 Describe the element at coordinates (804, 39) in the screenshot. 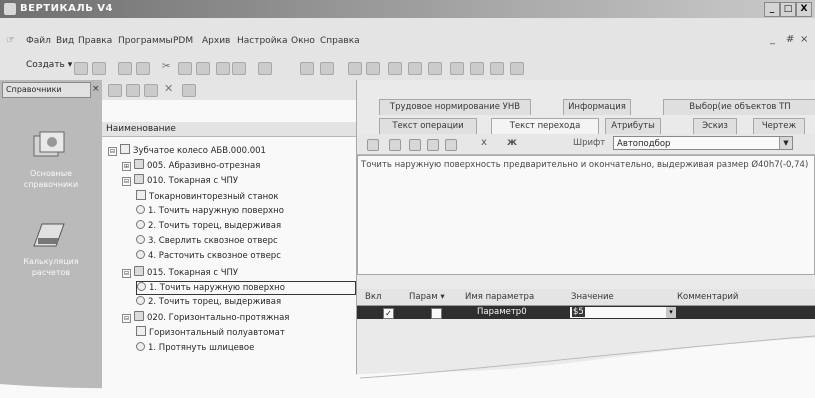

I see `mdi-close-button: ×` at that location.